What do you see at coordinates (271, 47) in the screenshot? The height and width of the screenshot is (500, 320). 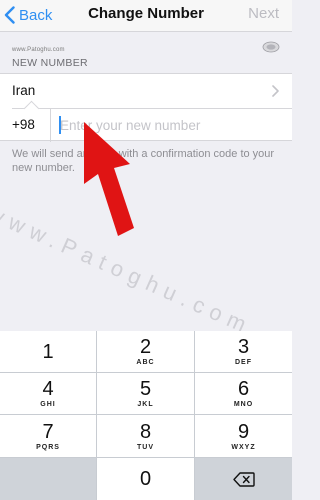 I see `watermark-logo-icon` at bounding box center [271, 47].